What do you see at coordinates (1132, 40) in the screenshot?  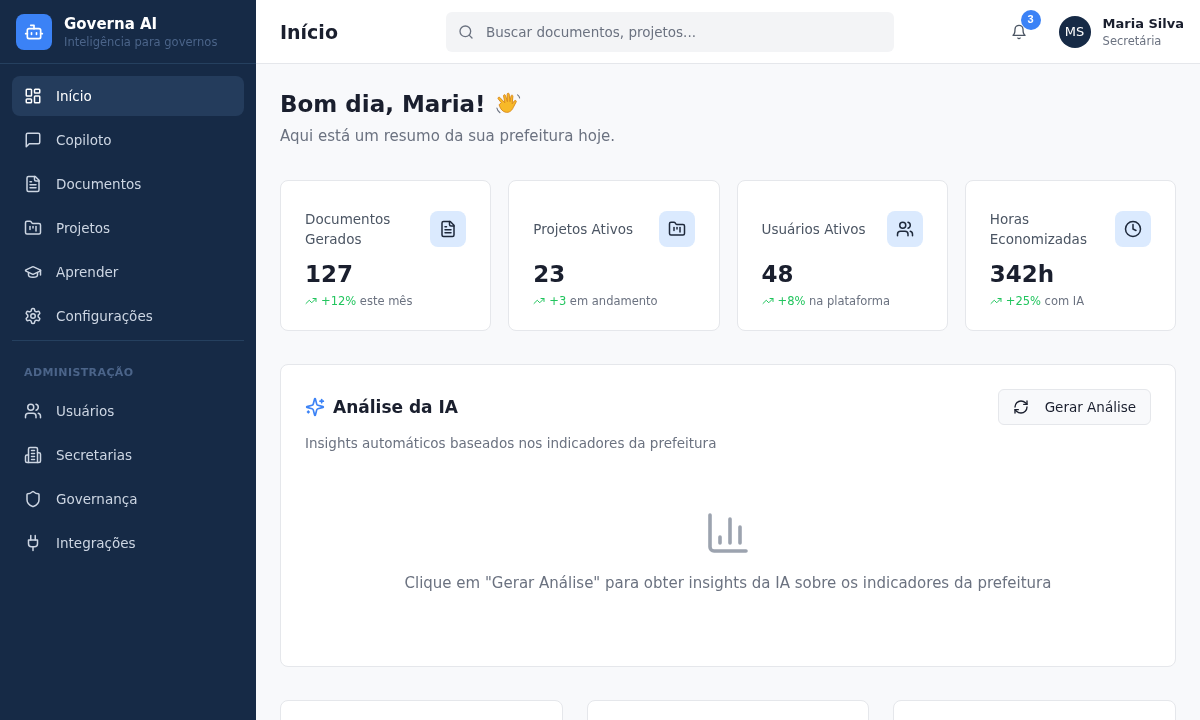 I see `user-role: Secretária` at bounding box center [1132, 40].